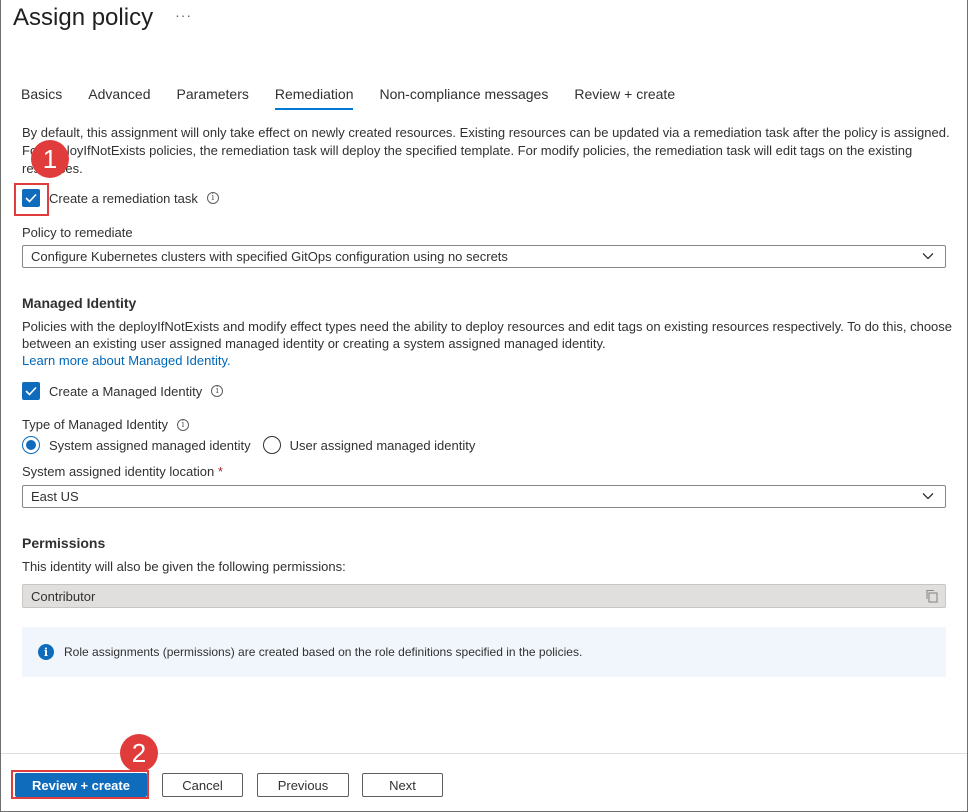 Image resolution: width=968 pixels, height=812 pixels. Describe the element at coordinates (55, 496) in the screenshot. I see `identity-location-value: East US` at that location.